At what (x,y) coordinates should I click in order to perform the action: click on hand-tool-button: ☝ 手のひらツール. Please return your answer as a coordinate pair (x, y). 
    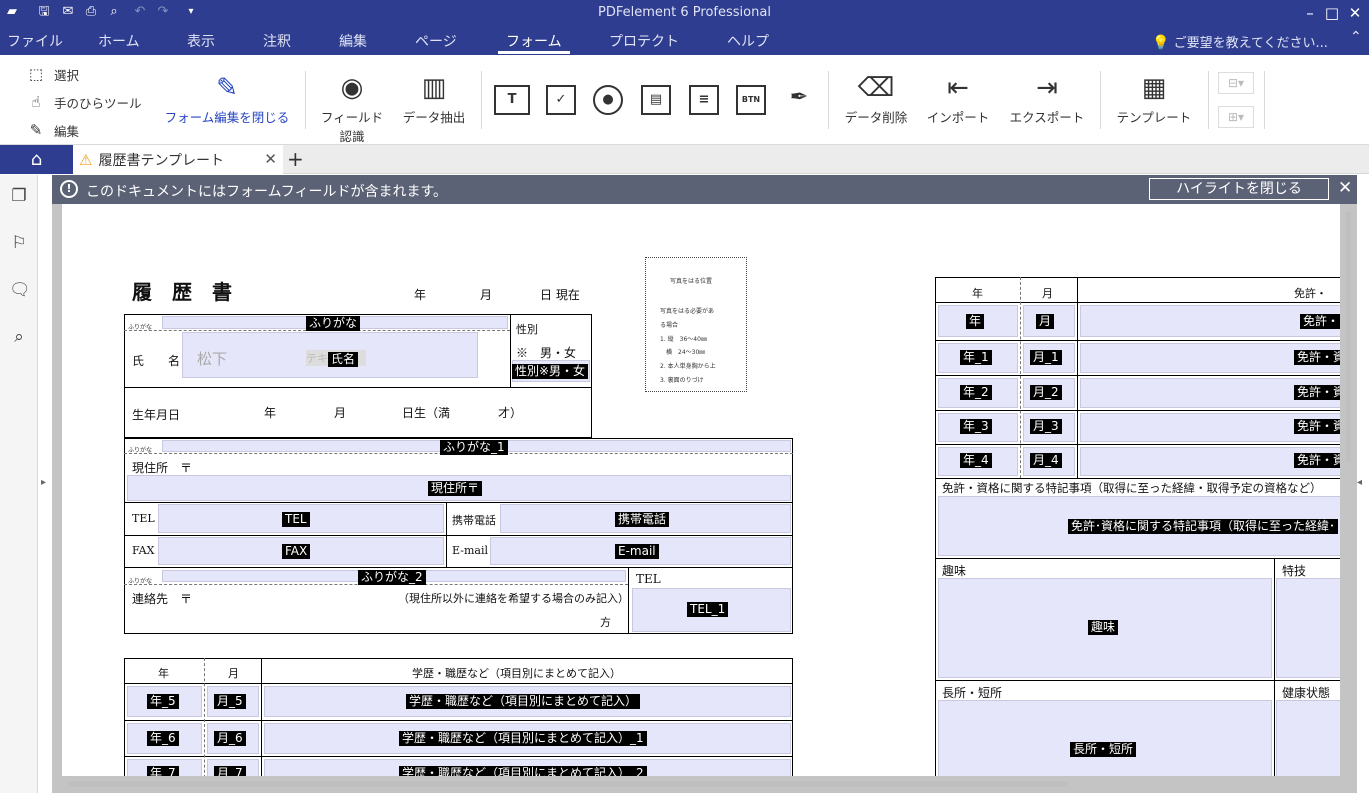
    Looking at the image, I should click on (83, 102).